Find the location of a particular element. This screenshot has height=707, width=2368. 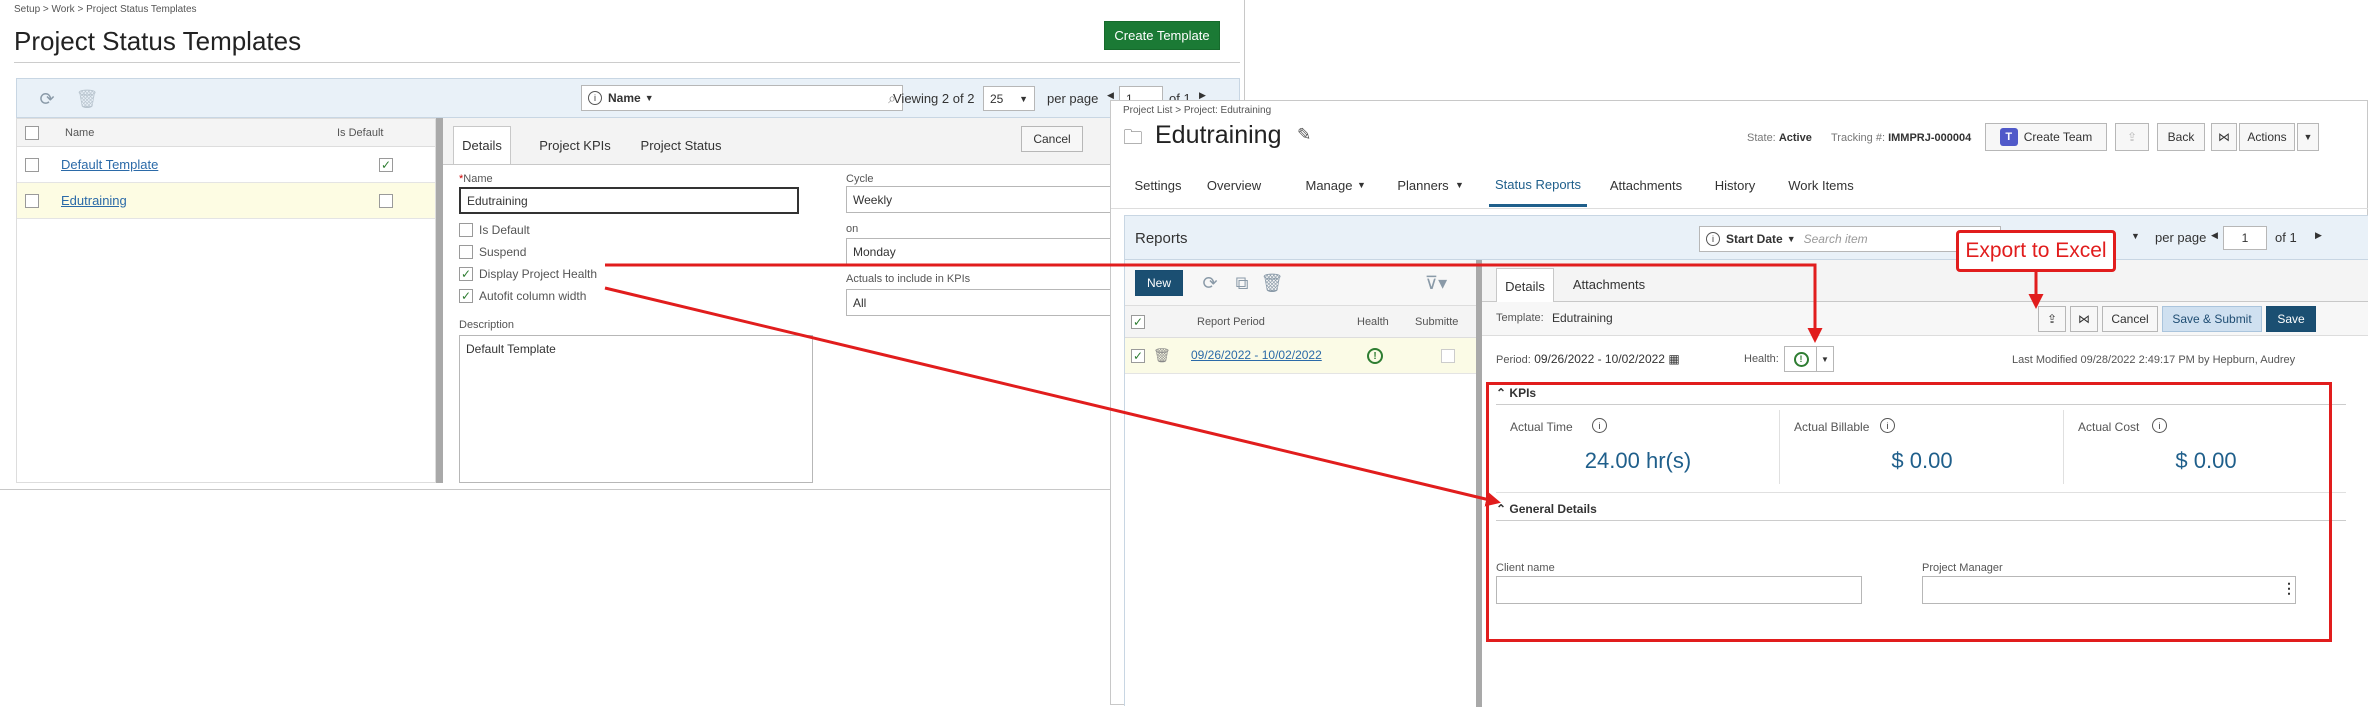

arrow-health is located at coordinates (1214, 303).